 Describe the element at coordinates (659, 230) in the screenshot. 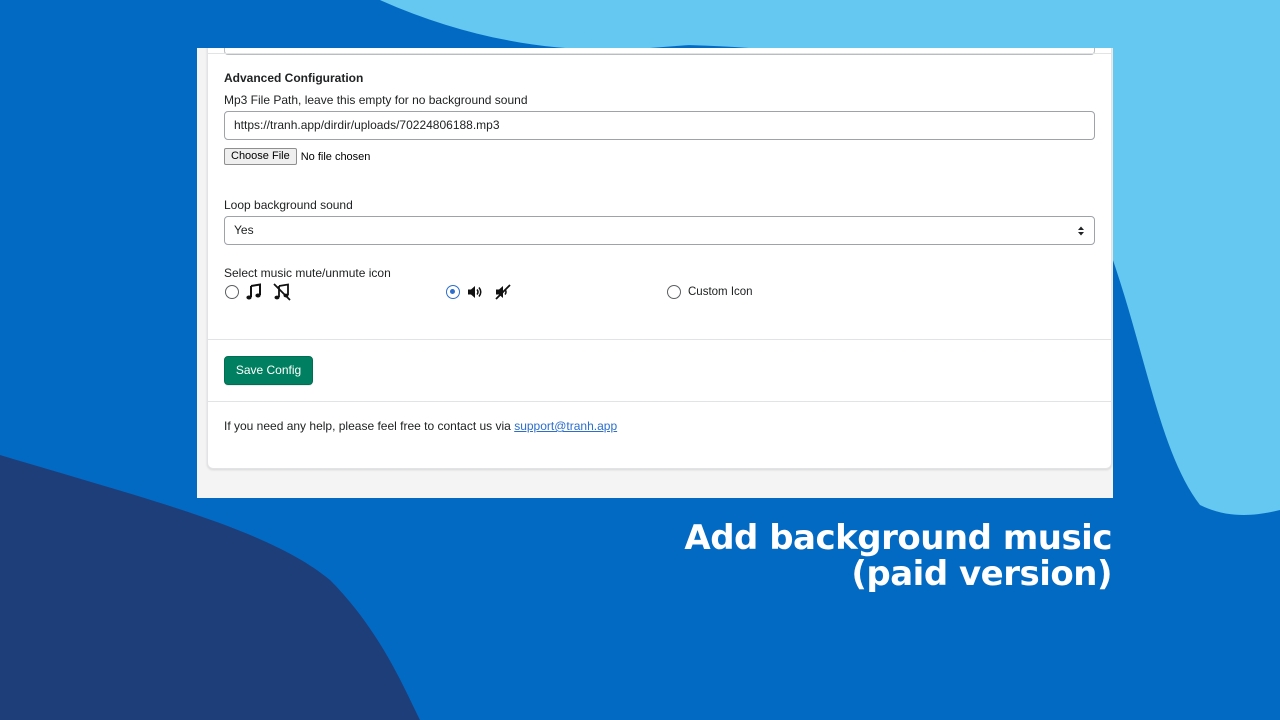

I see `loop-select: Yes` at that location.